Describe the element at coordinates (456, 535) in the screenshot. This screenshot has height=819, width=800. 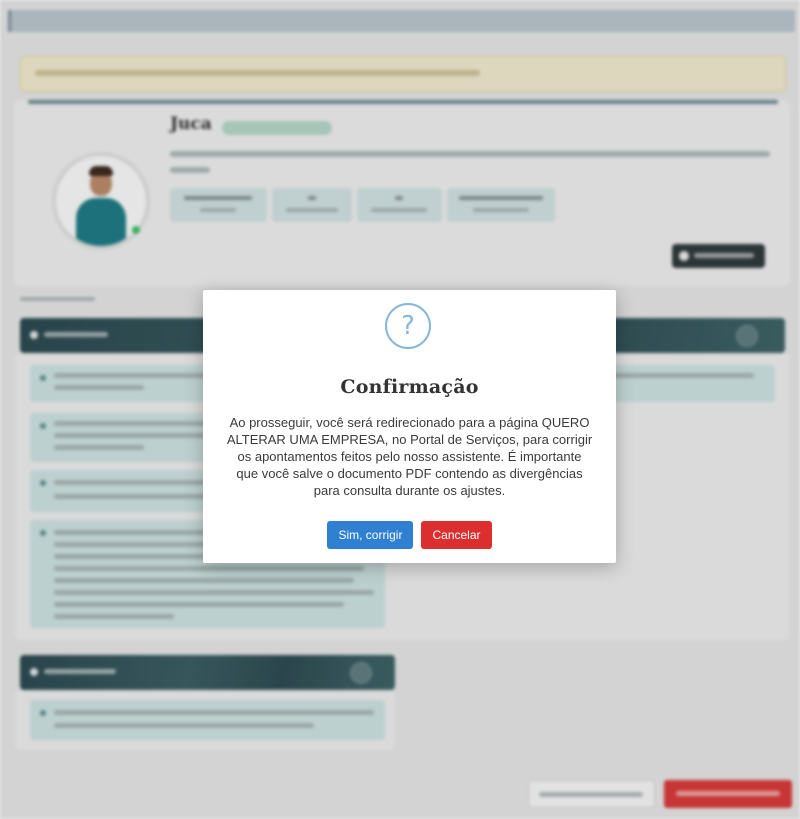
I see `cancel-button: Cancelar` at that location.